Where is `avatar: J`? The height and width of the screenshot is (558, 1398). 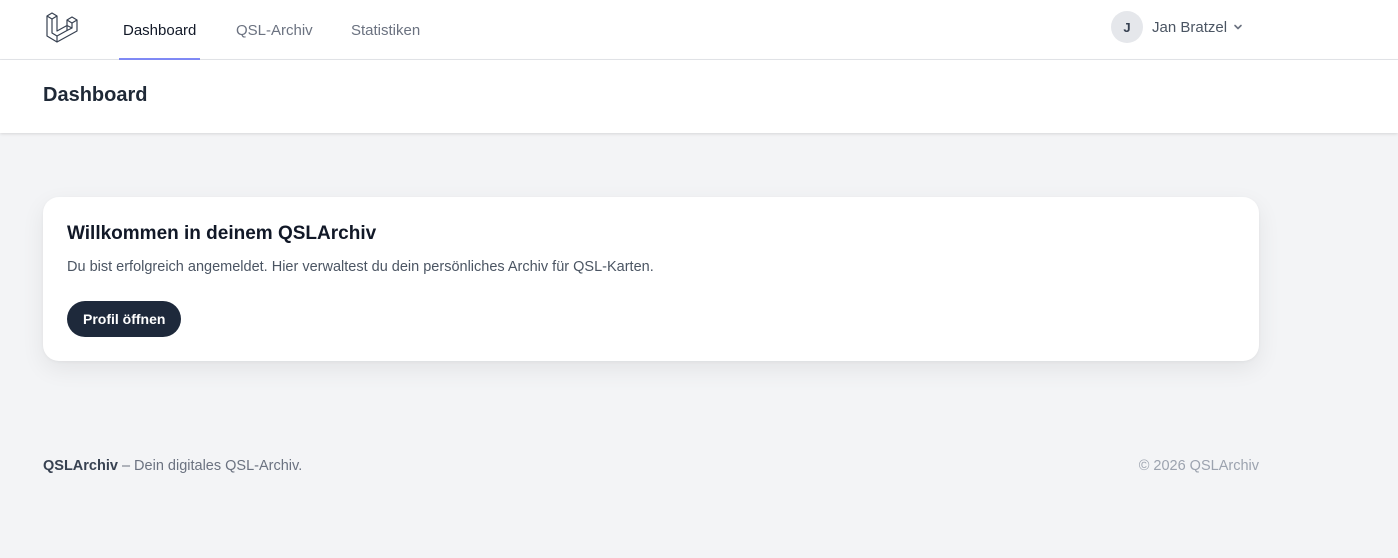
avatar: J is located at coordinates (1127, 27).